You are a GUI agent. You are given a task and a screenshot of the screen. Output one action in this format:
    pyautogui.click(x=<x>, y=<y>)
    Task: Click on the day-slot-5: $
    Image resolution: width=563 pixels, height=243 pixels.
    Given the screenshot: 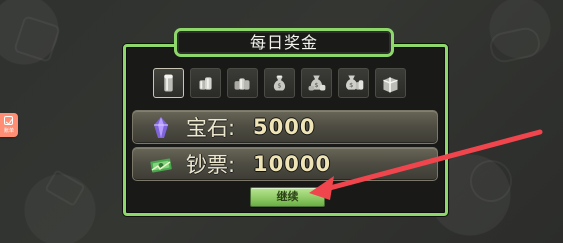 What is the action you would take?
    pyautogui.click(x=316, y=83)
    